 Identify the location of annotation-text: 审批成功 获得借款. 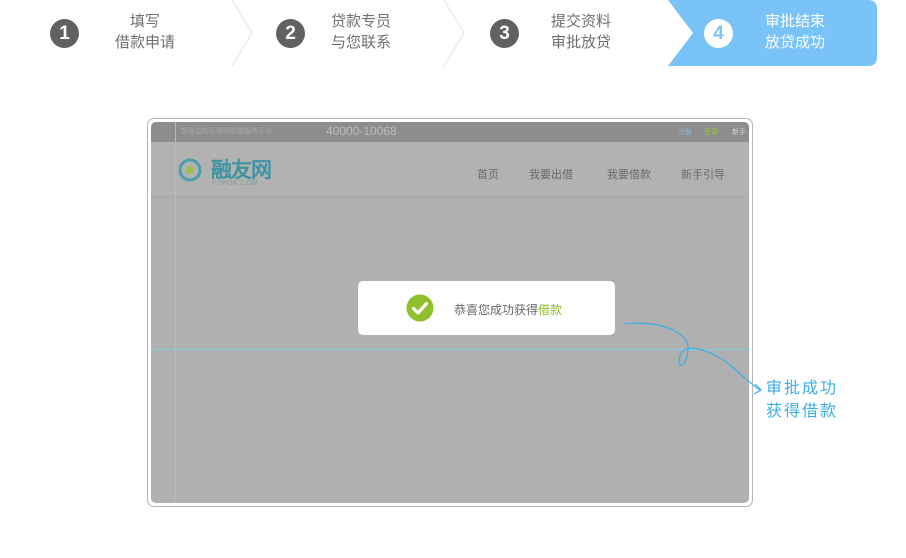
(816, 399).